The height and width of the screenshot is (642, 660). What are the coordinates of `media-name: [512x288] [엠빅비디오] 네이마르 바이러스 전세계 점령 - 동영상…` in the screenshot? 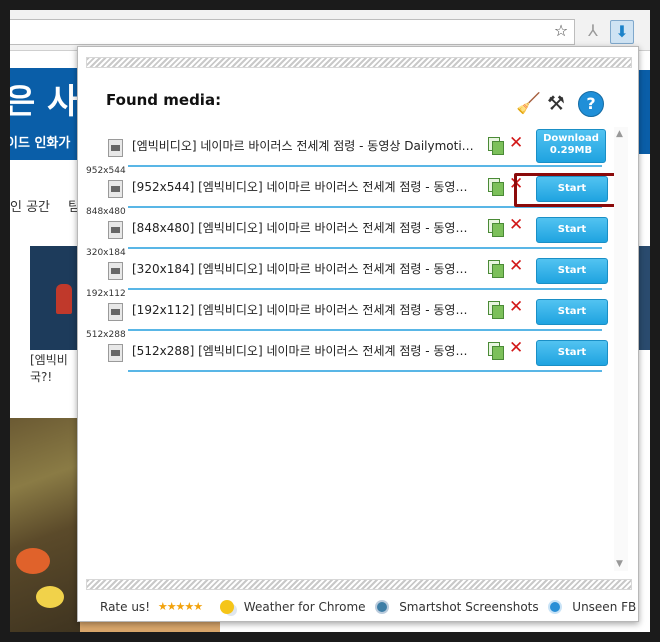 It's located at (304, 351).